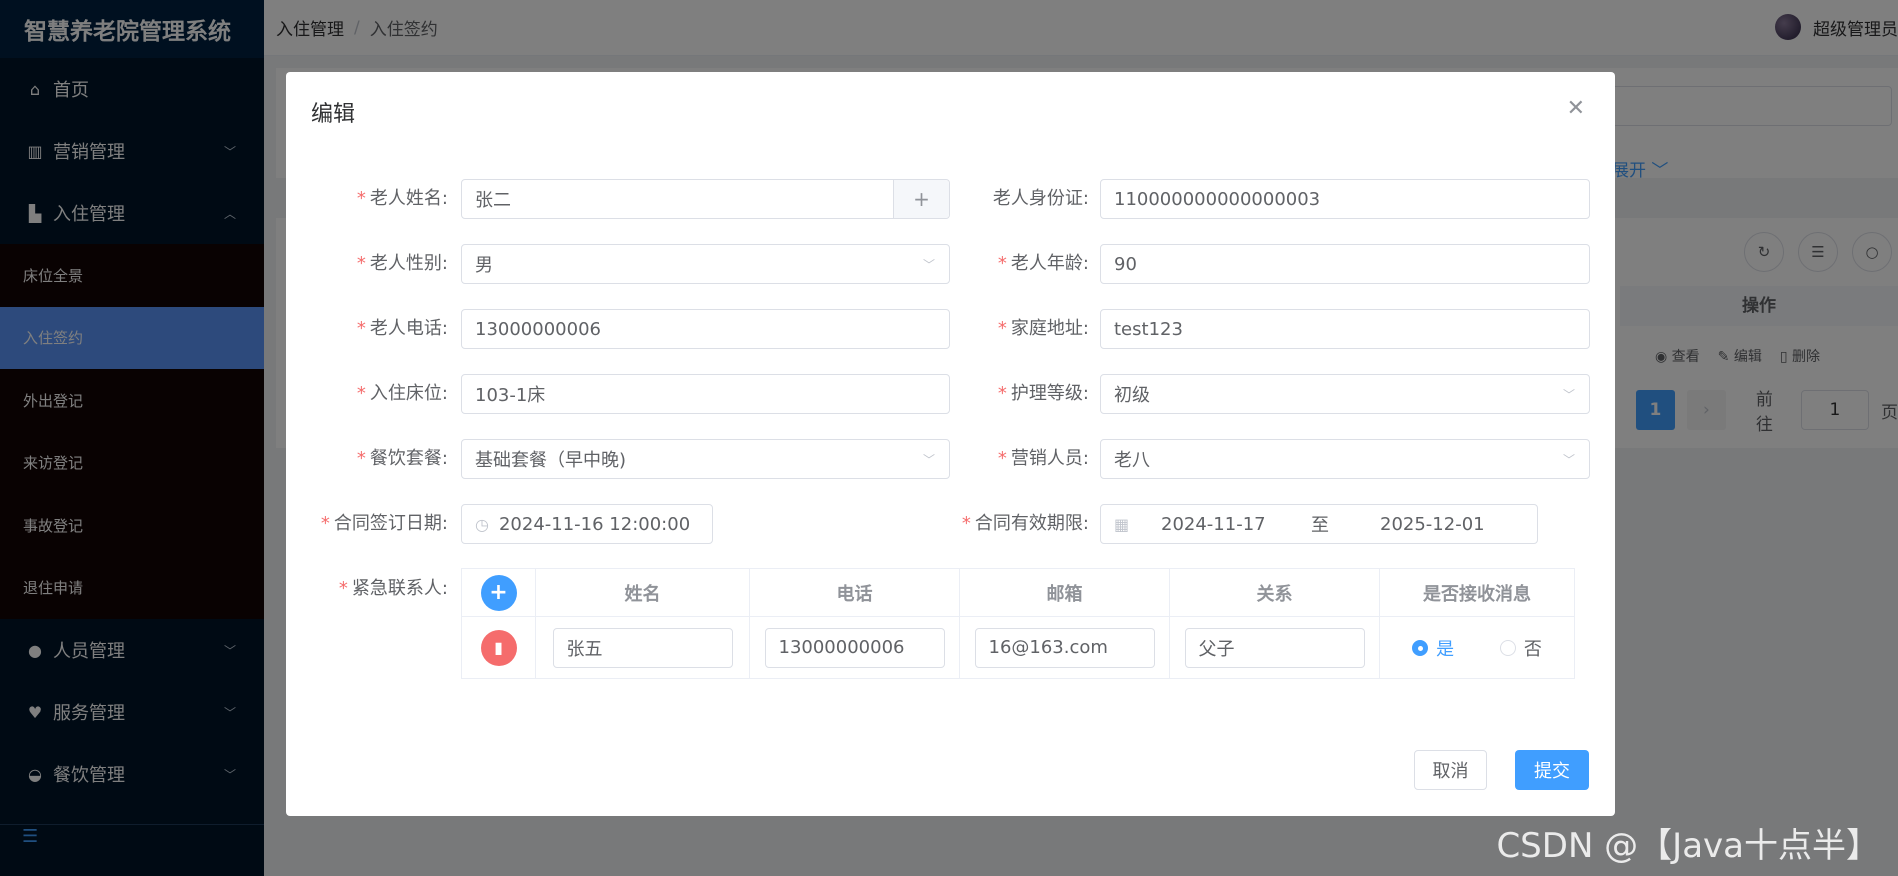 The image size is (1898, 876). Describe the element at coordinates (1552, 770) in the screenshot. I see `submit-button: 提交` at that location.